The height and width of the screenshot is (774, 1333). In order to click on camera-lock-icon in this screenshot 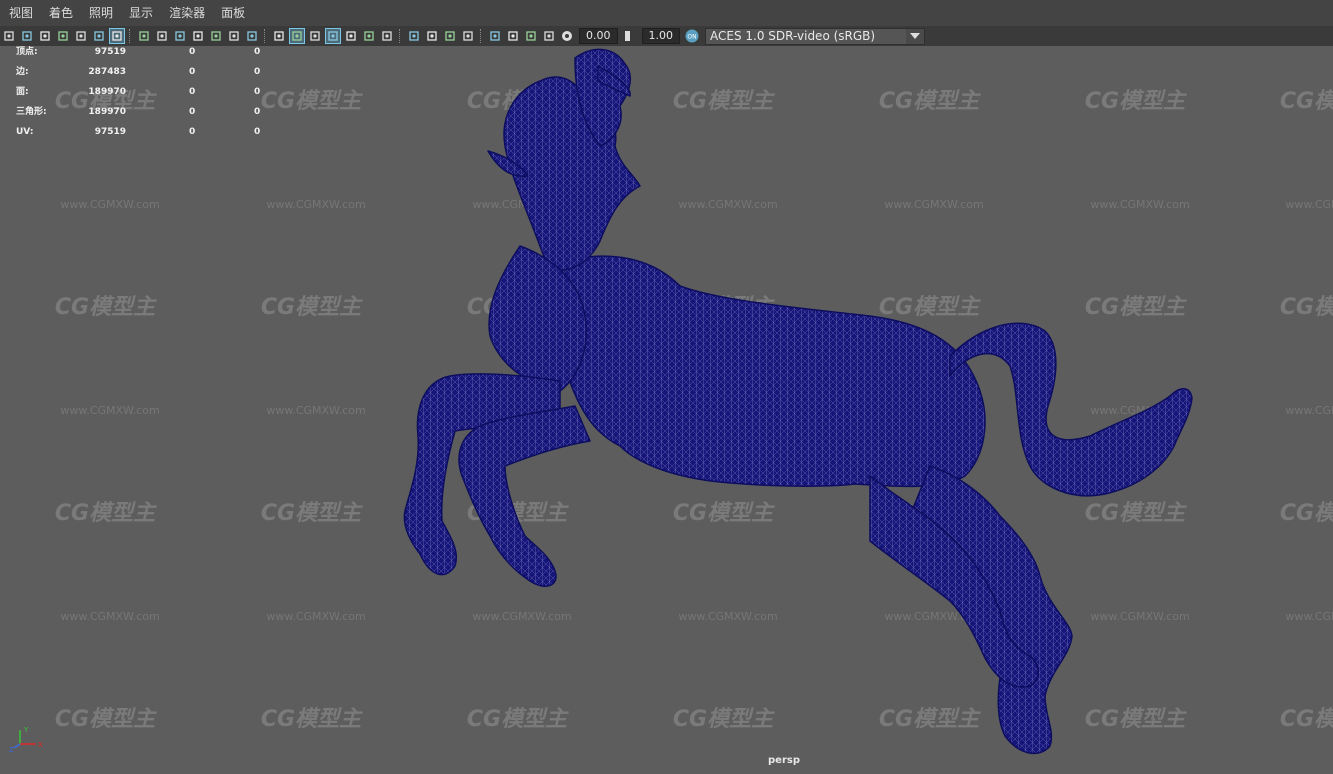, I will do `click(27, 36)`.